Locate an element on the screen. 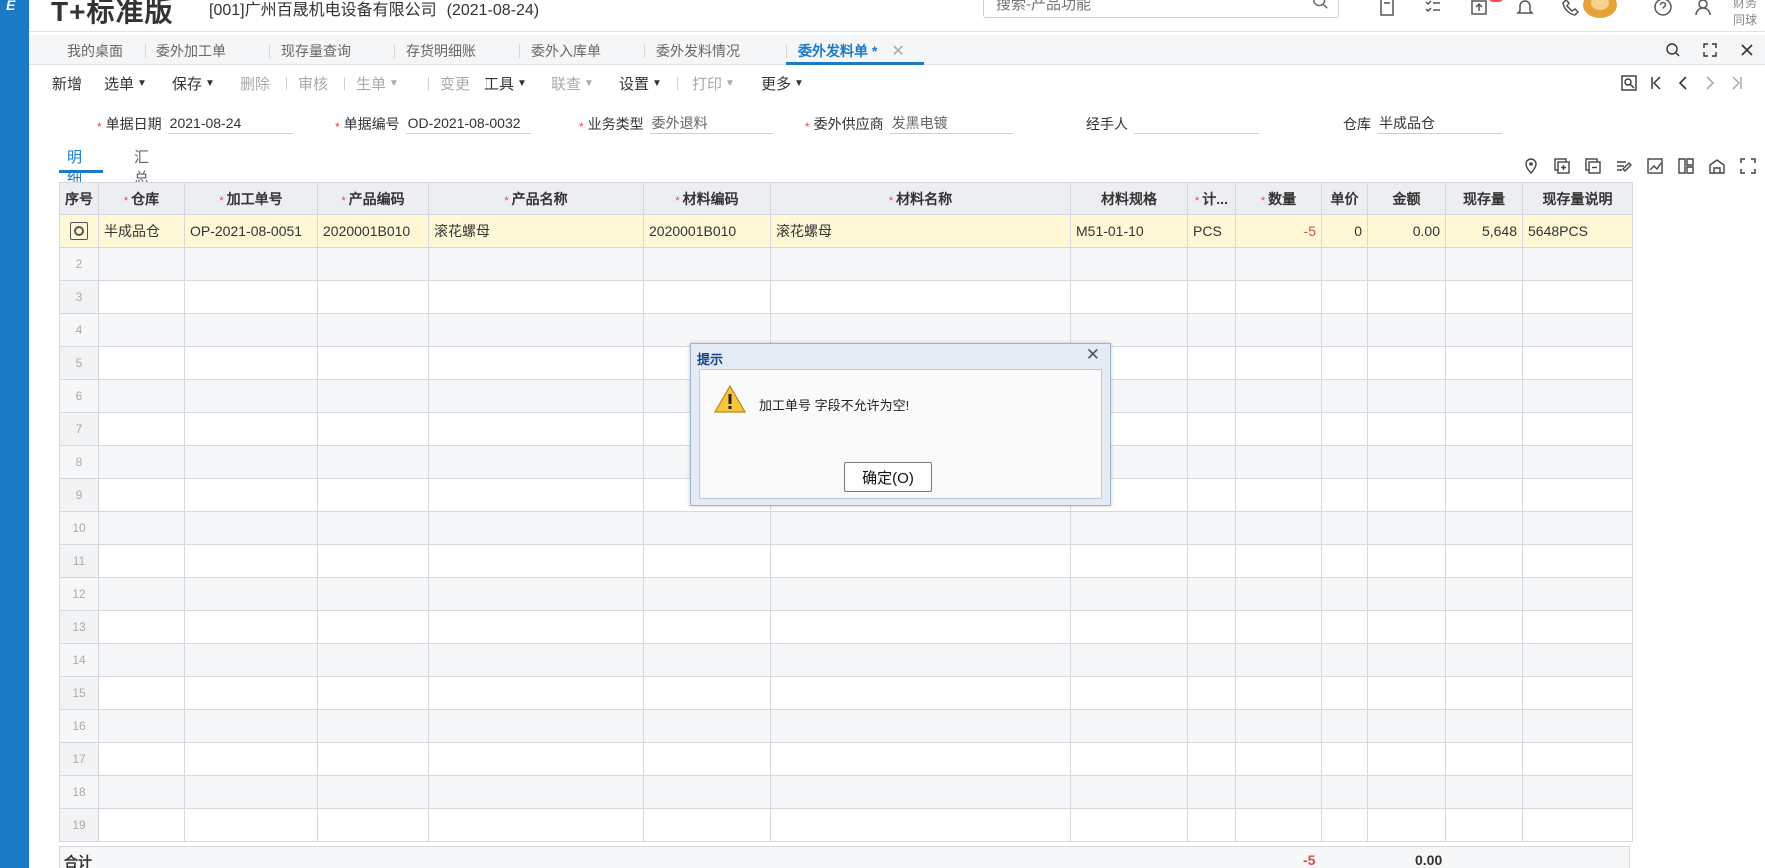 The height and width of the screenshot is (868, 1765). cell-spec: M51-01-10 is located at coordinates (1129, 231).